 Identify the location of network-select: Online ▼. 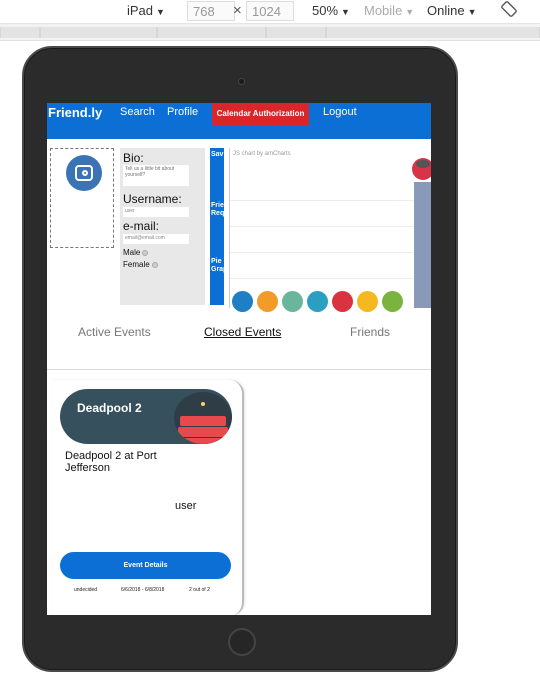
(452, 11).